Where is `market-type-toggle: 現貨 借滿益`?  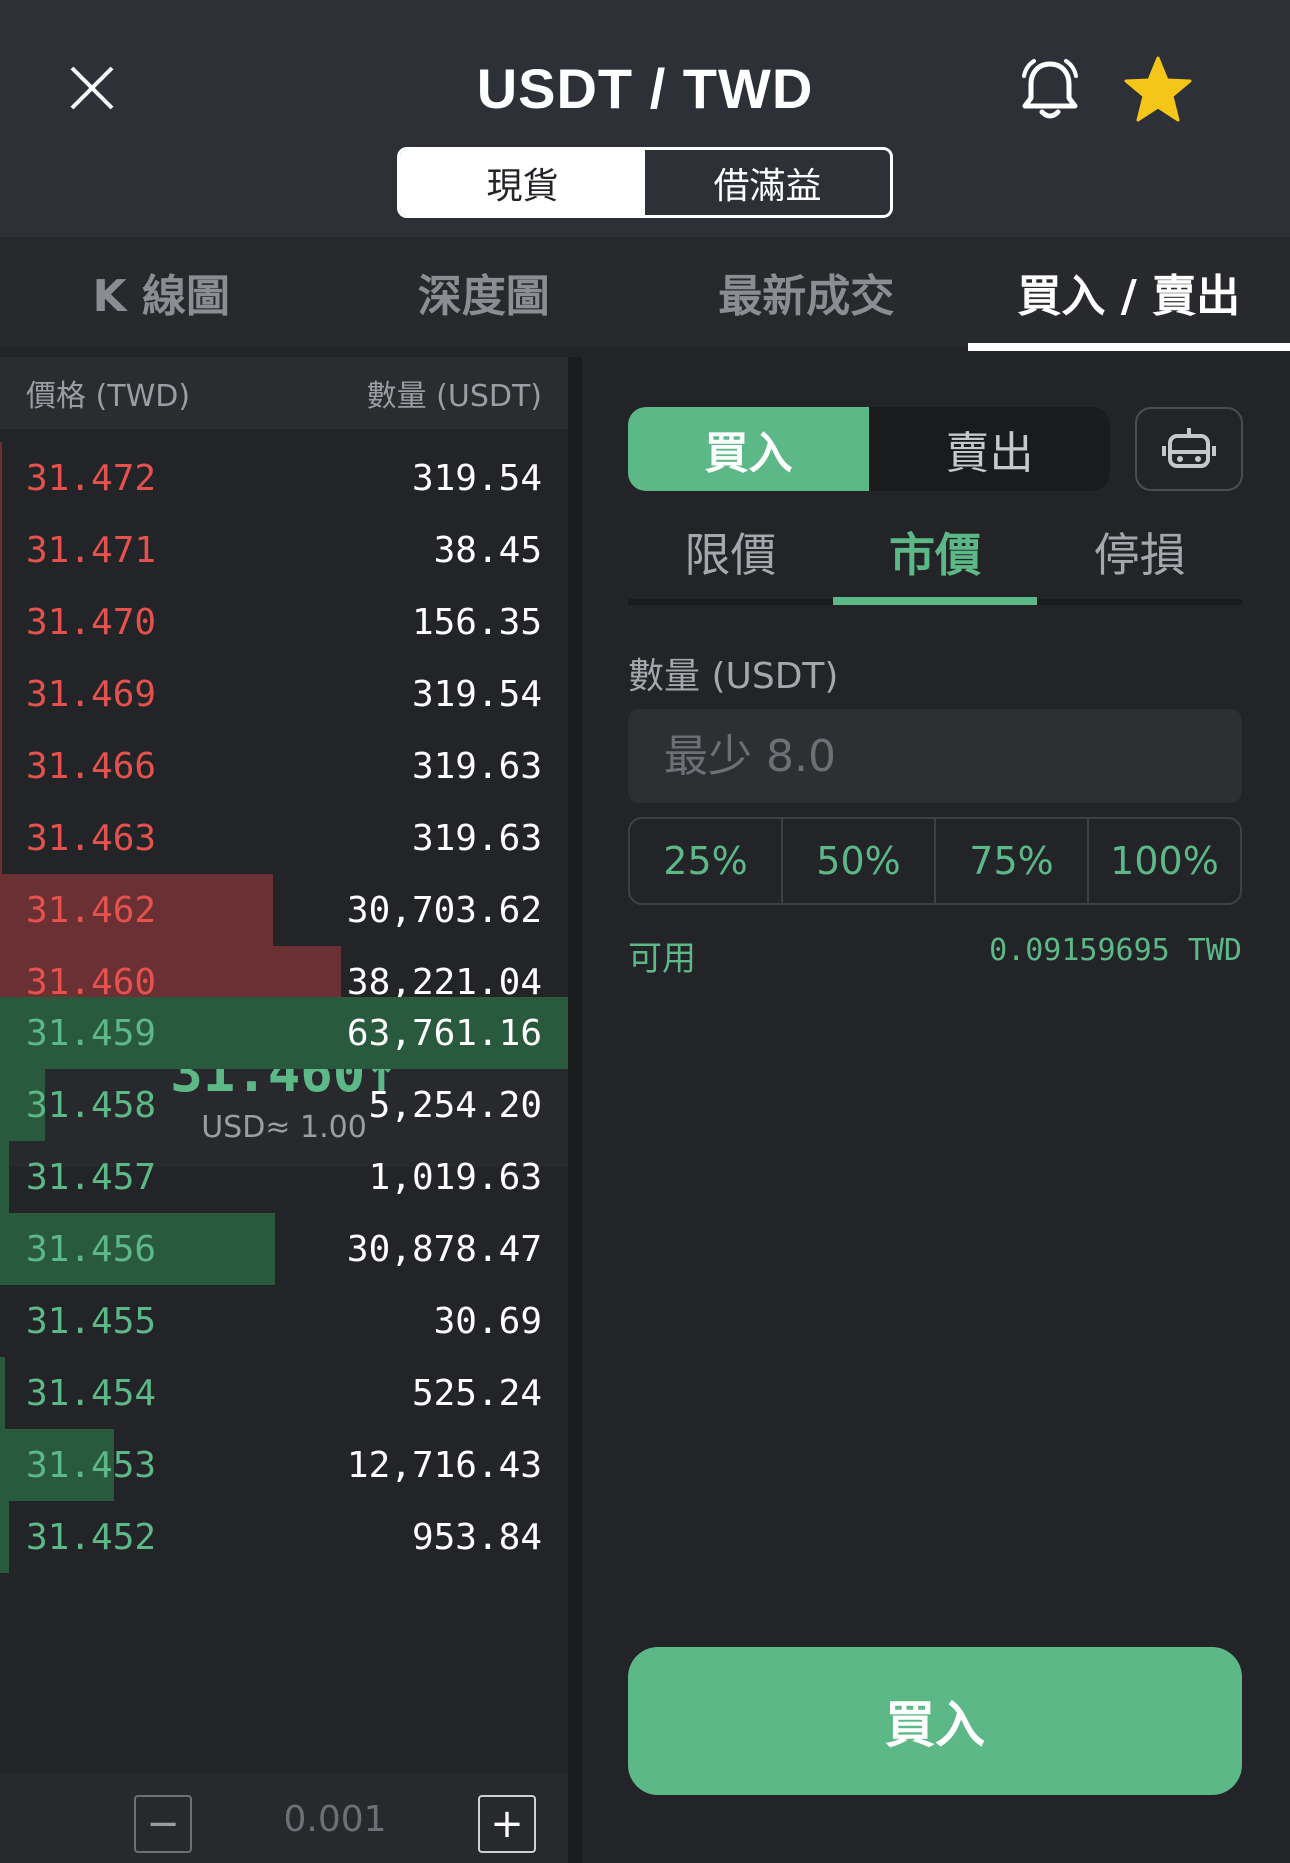
market-type-toggle: 現貨 借滿益 is located at coordinates (645, 182).